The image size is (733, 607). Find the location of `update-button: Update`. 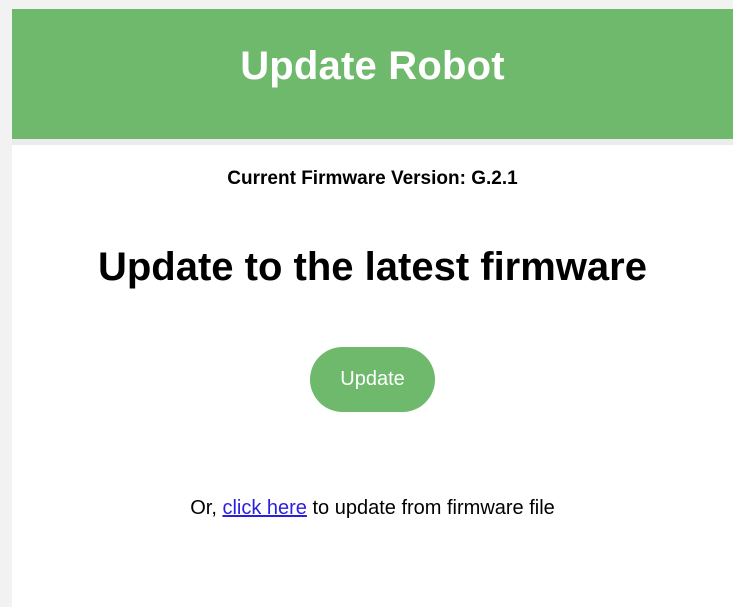

update-button: Update is located at coordinates (372, 379).